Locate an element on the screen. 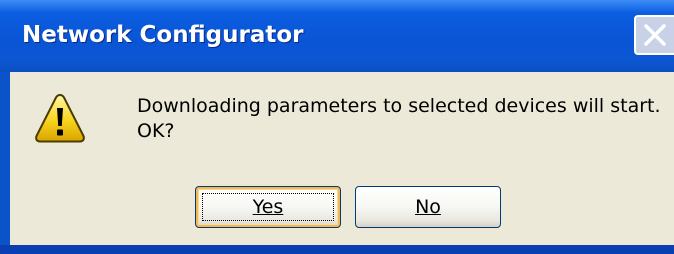  yes-button-label: Yes is located at coordinates (268, 207).